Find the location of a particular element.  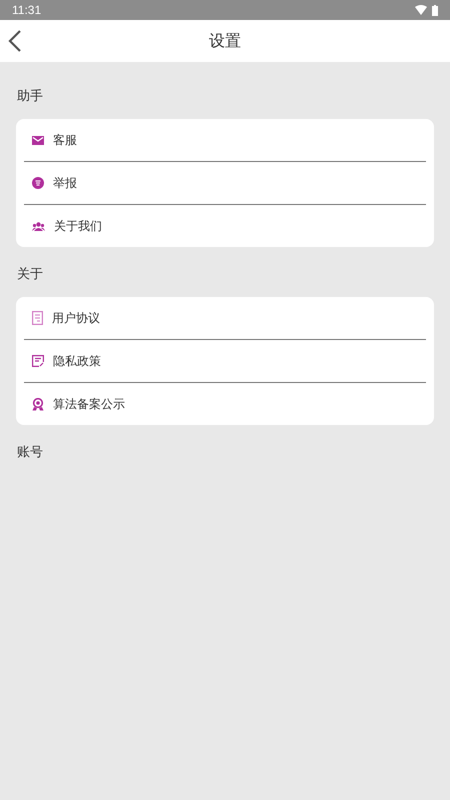

item-label: 举报 is located at coordinates (65, 183).